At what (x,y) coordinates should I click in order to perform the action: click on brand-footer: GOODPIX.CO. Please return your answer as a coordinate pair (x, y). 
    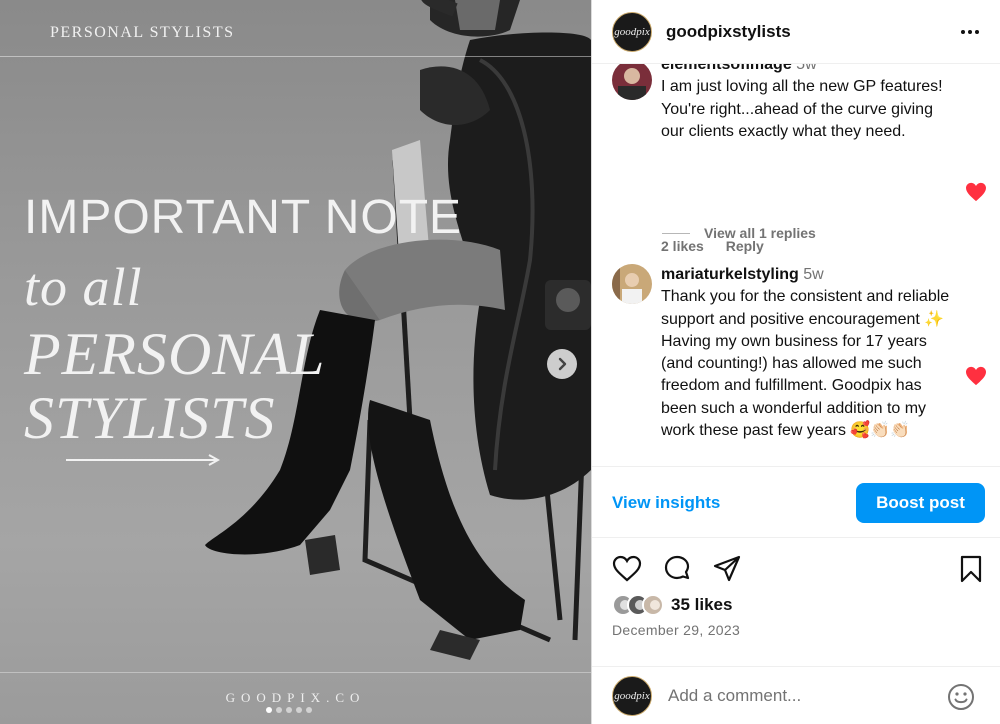
    Looking at the image, I should click on (295, 697).